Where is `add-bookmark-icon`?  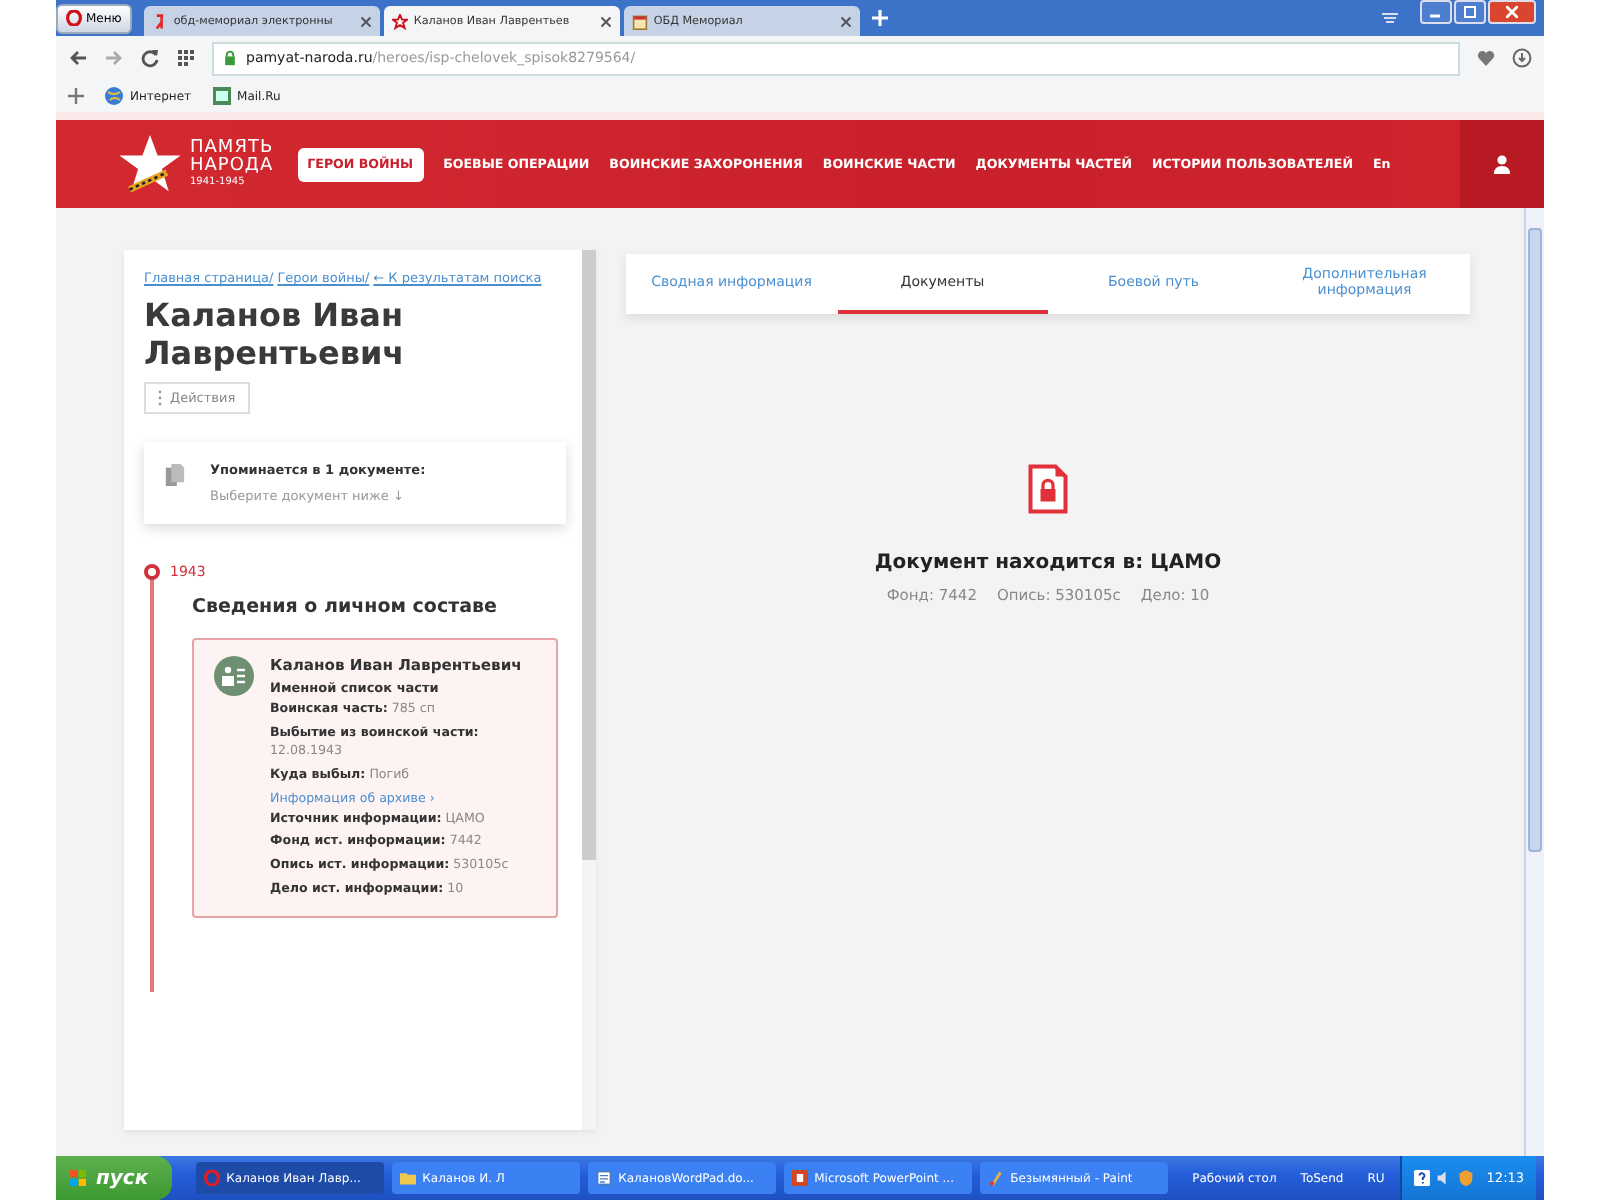
add-bookmark-icon is located at coordinates (76, 96).